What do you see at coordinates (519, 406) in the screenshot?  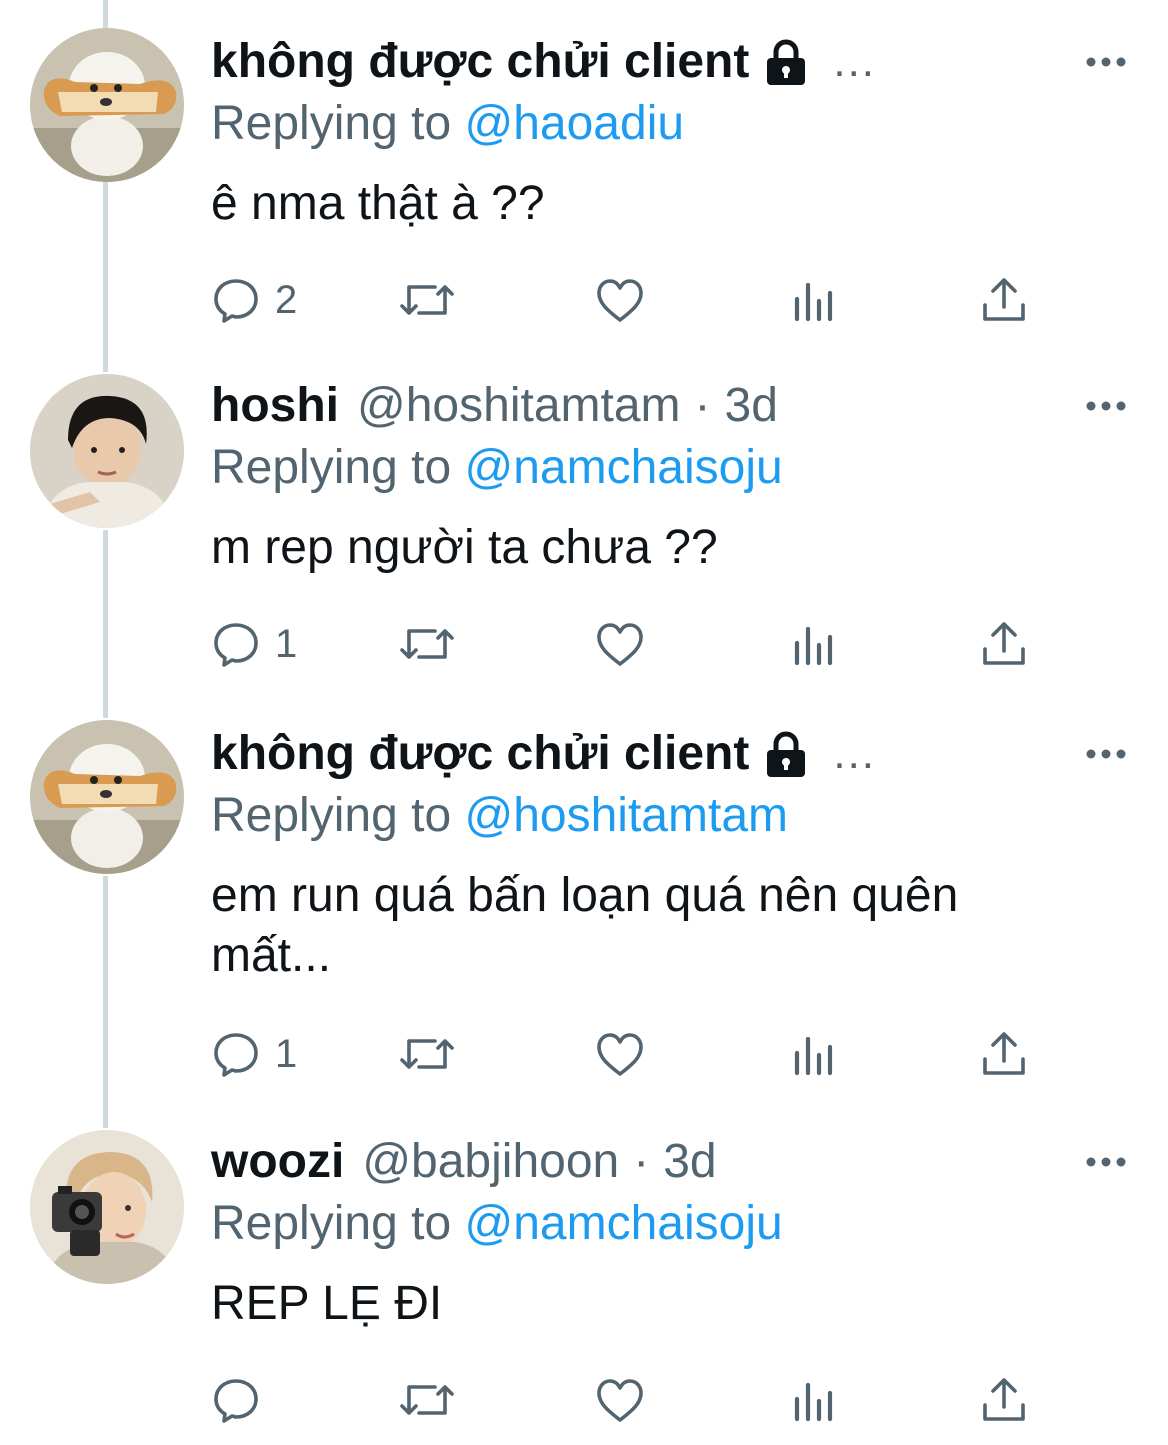 I see `user-handle: @hoshitamtam` at bounding box center [519, 406].